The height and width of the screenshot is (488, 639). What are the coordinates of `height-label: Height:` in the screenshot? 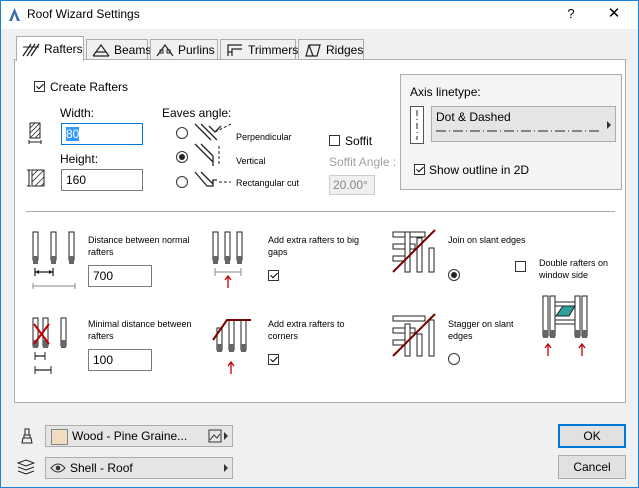 It's located at (79, 159).